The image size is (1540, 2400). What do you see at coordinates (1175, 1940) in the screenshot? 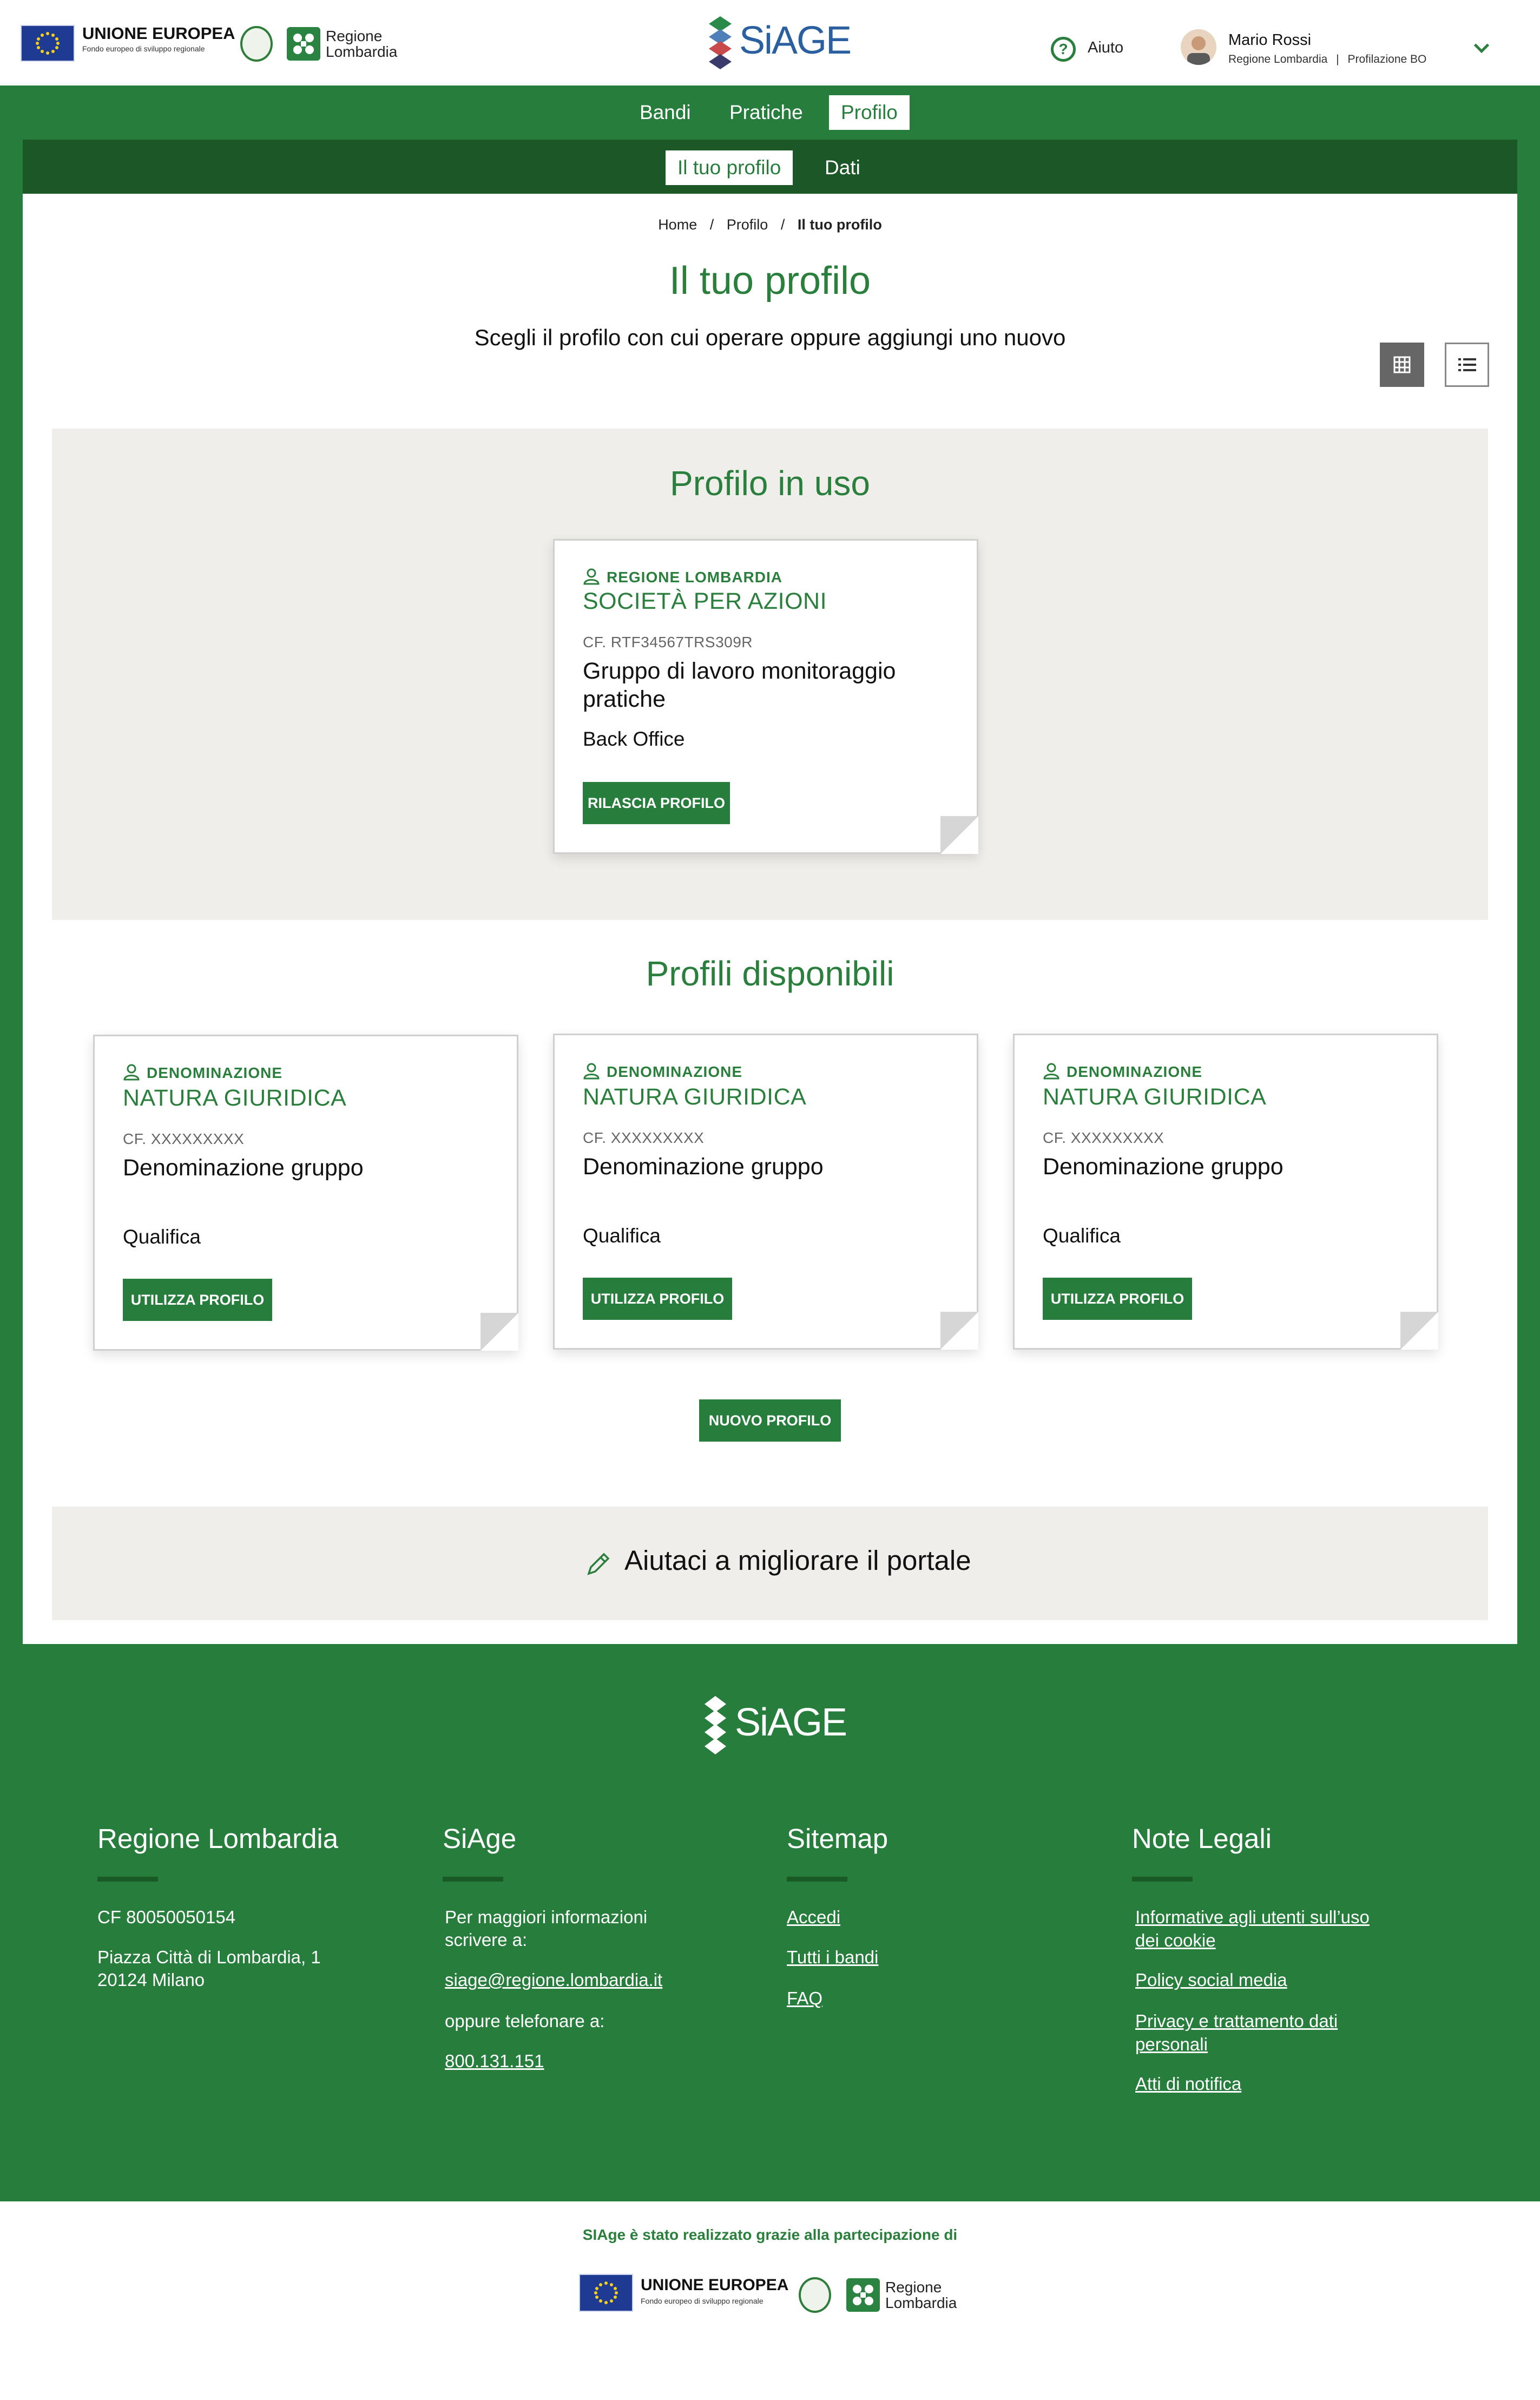
I see `footer-link-cookie-line2: dei cookie` at bounding box center [1175, 1940].